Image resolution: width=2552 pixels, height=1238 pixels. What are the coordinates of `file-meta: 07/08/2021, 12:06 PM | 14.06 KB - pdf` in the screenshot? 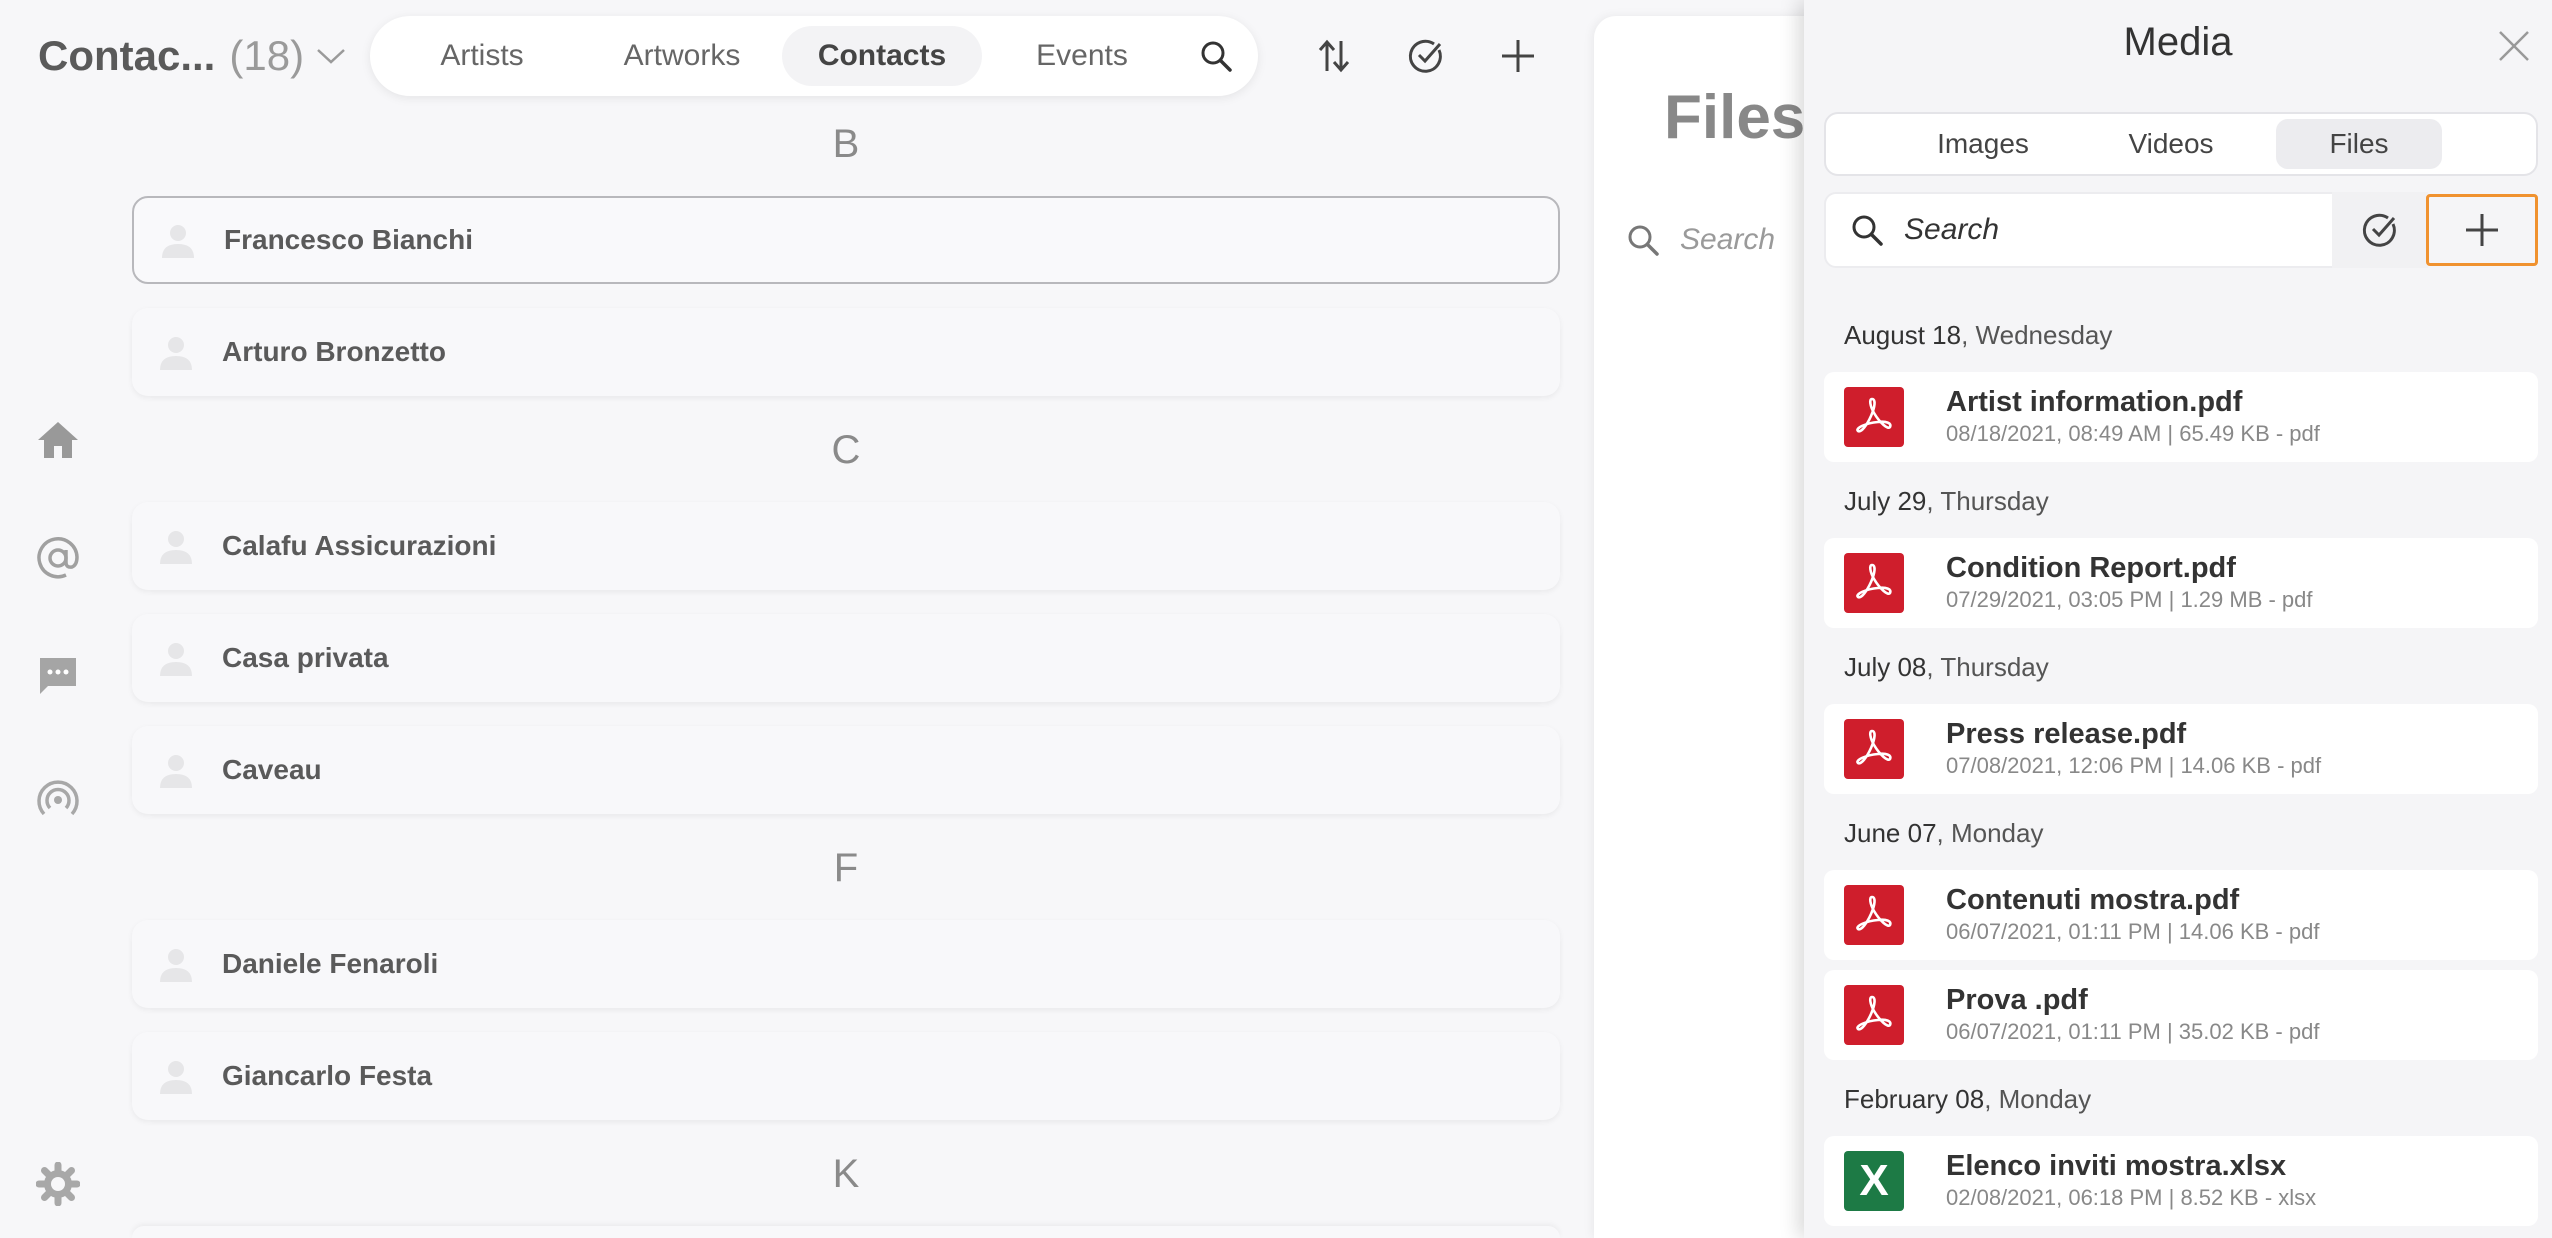 It's located at (2134, 765).